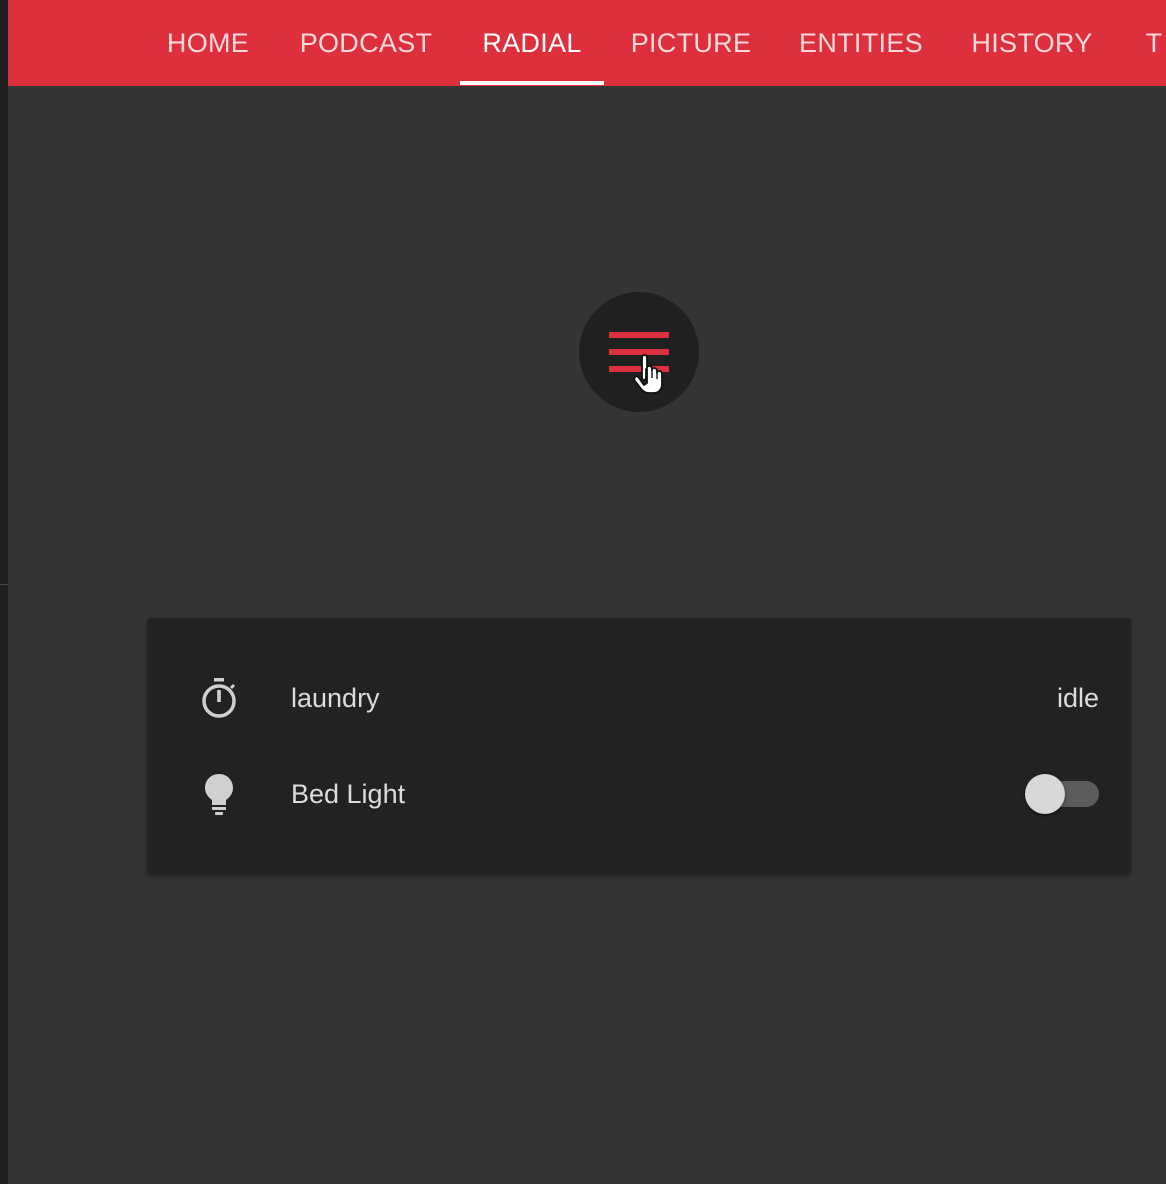 The width and height of the screenshot is (1166, 1184). Describe the element at coordinates (366, 43) in the screenshot. I see `tab-podcast: PODCAST` at that location.